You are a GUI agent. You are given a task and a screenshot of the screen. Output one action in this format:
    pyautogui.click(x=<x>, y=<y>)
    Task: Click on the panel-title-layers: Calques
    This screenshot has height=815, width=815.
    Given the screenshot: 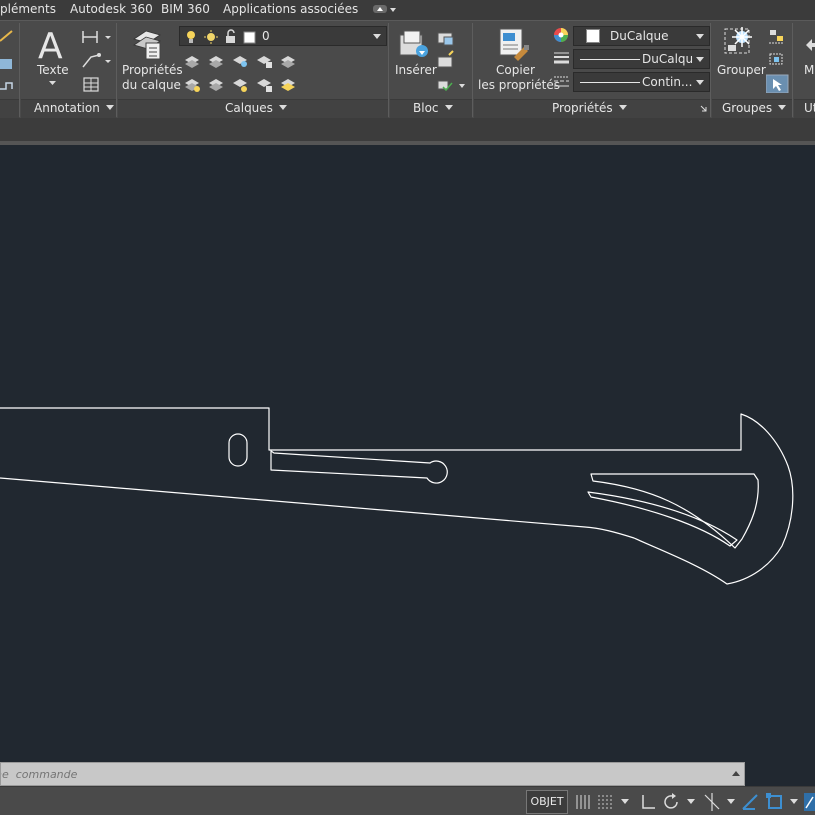 What is the action you would take?
    pyautogui.click(x=256, y=109)
    